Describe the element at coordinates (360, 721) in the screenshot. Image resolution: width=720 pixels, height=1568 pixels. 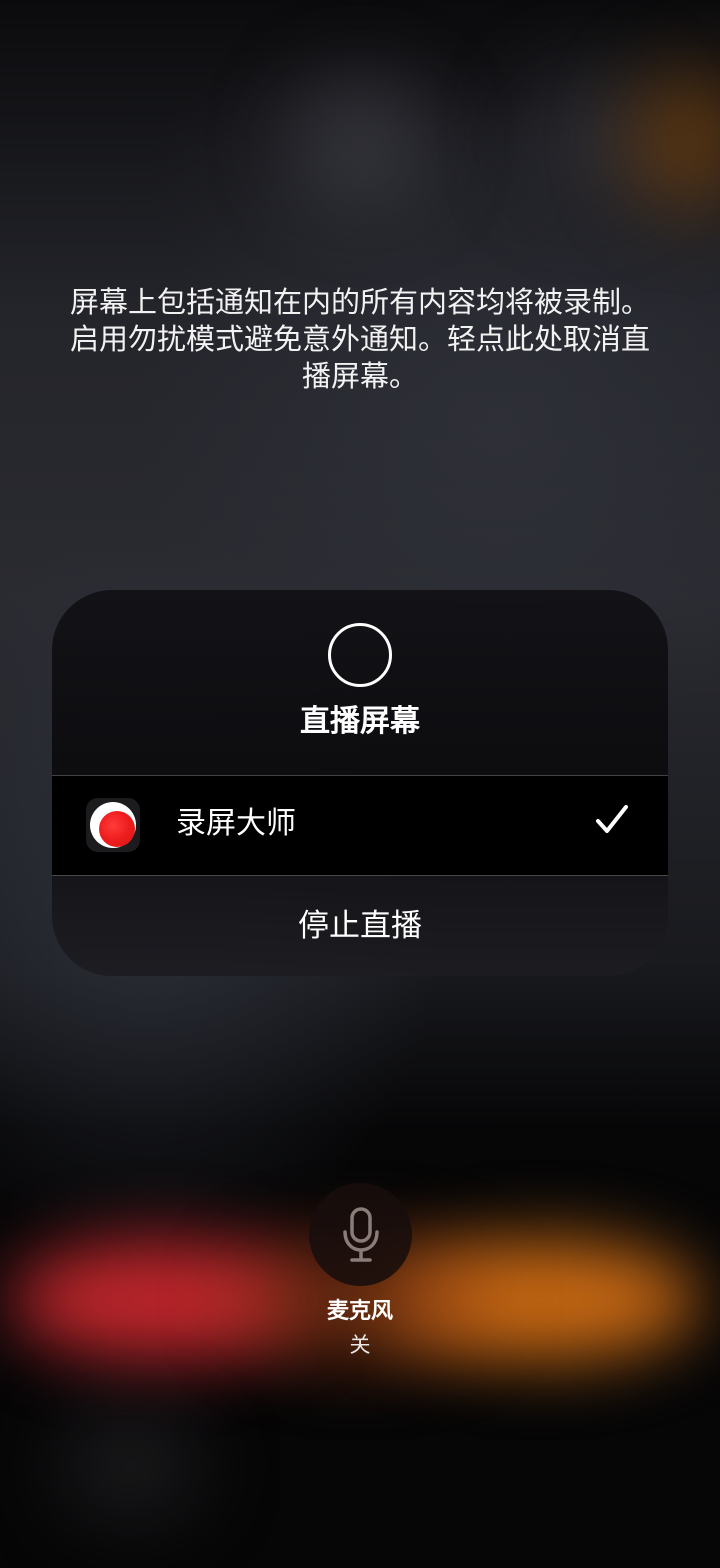
I see `sheet-title: 直播屏幕` at that location.